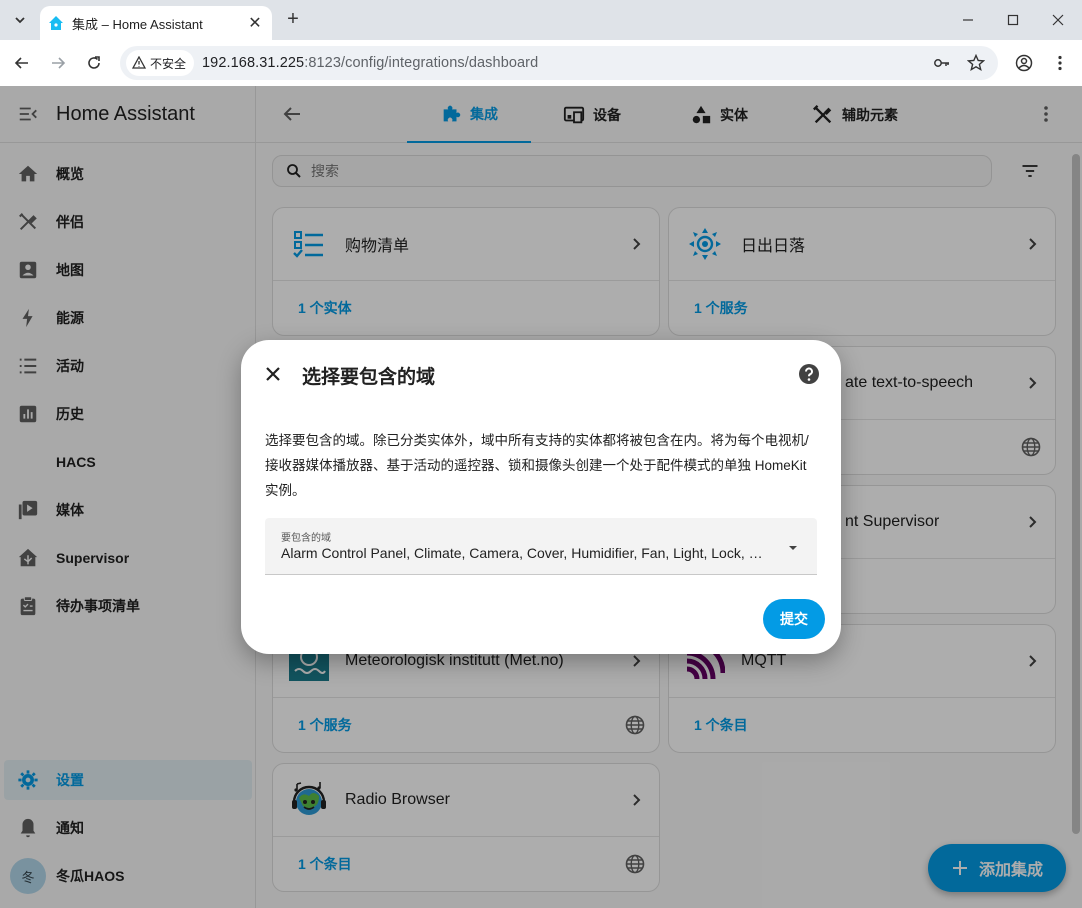 This screenshot has height=908, width=1082. I want to click on password-key-icon, so click(942, 63).